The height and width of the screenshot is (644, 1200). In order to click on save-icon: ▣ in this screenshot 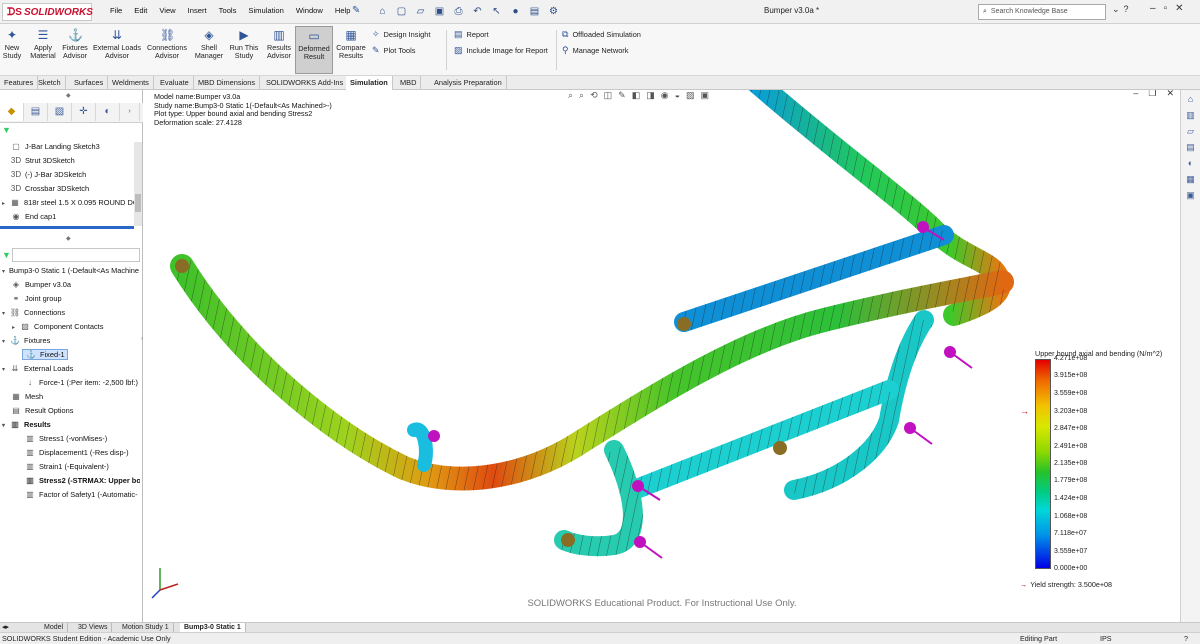, I will do `click(439, 12)`.